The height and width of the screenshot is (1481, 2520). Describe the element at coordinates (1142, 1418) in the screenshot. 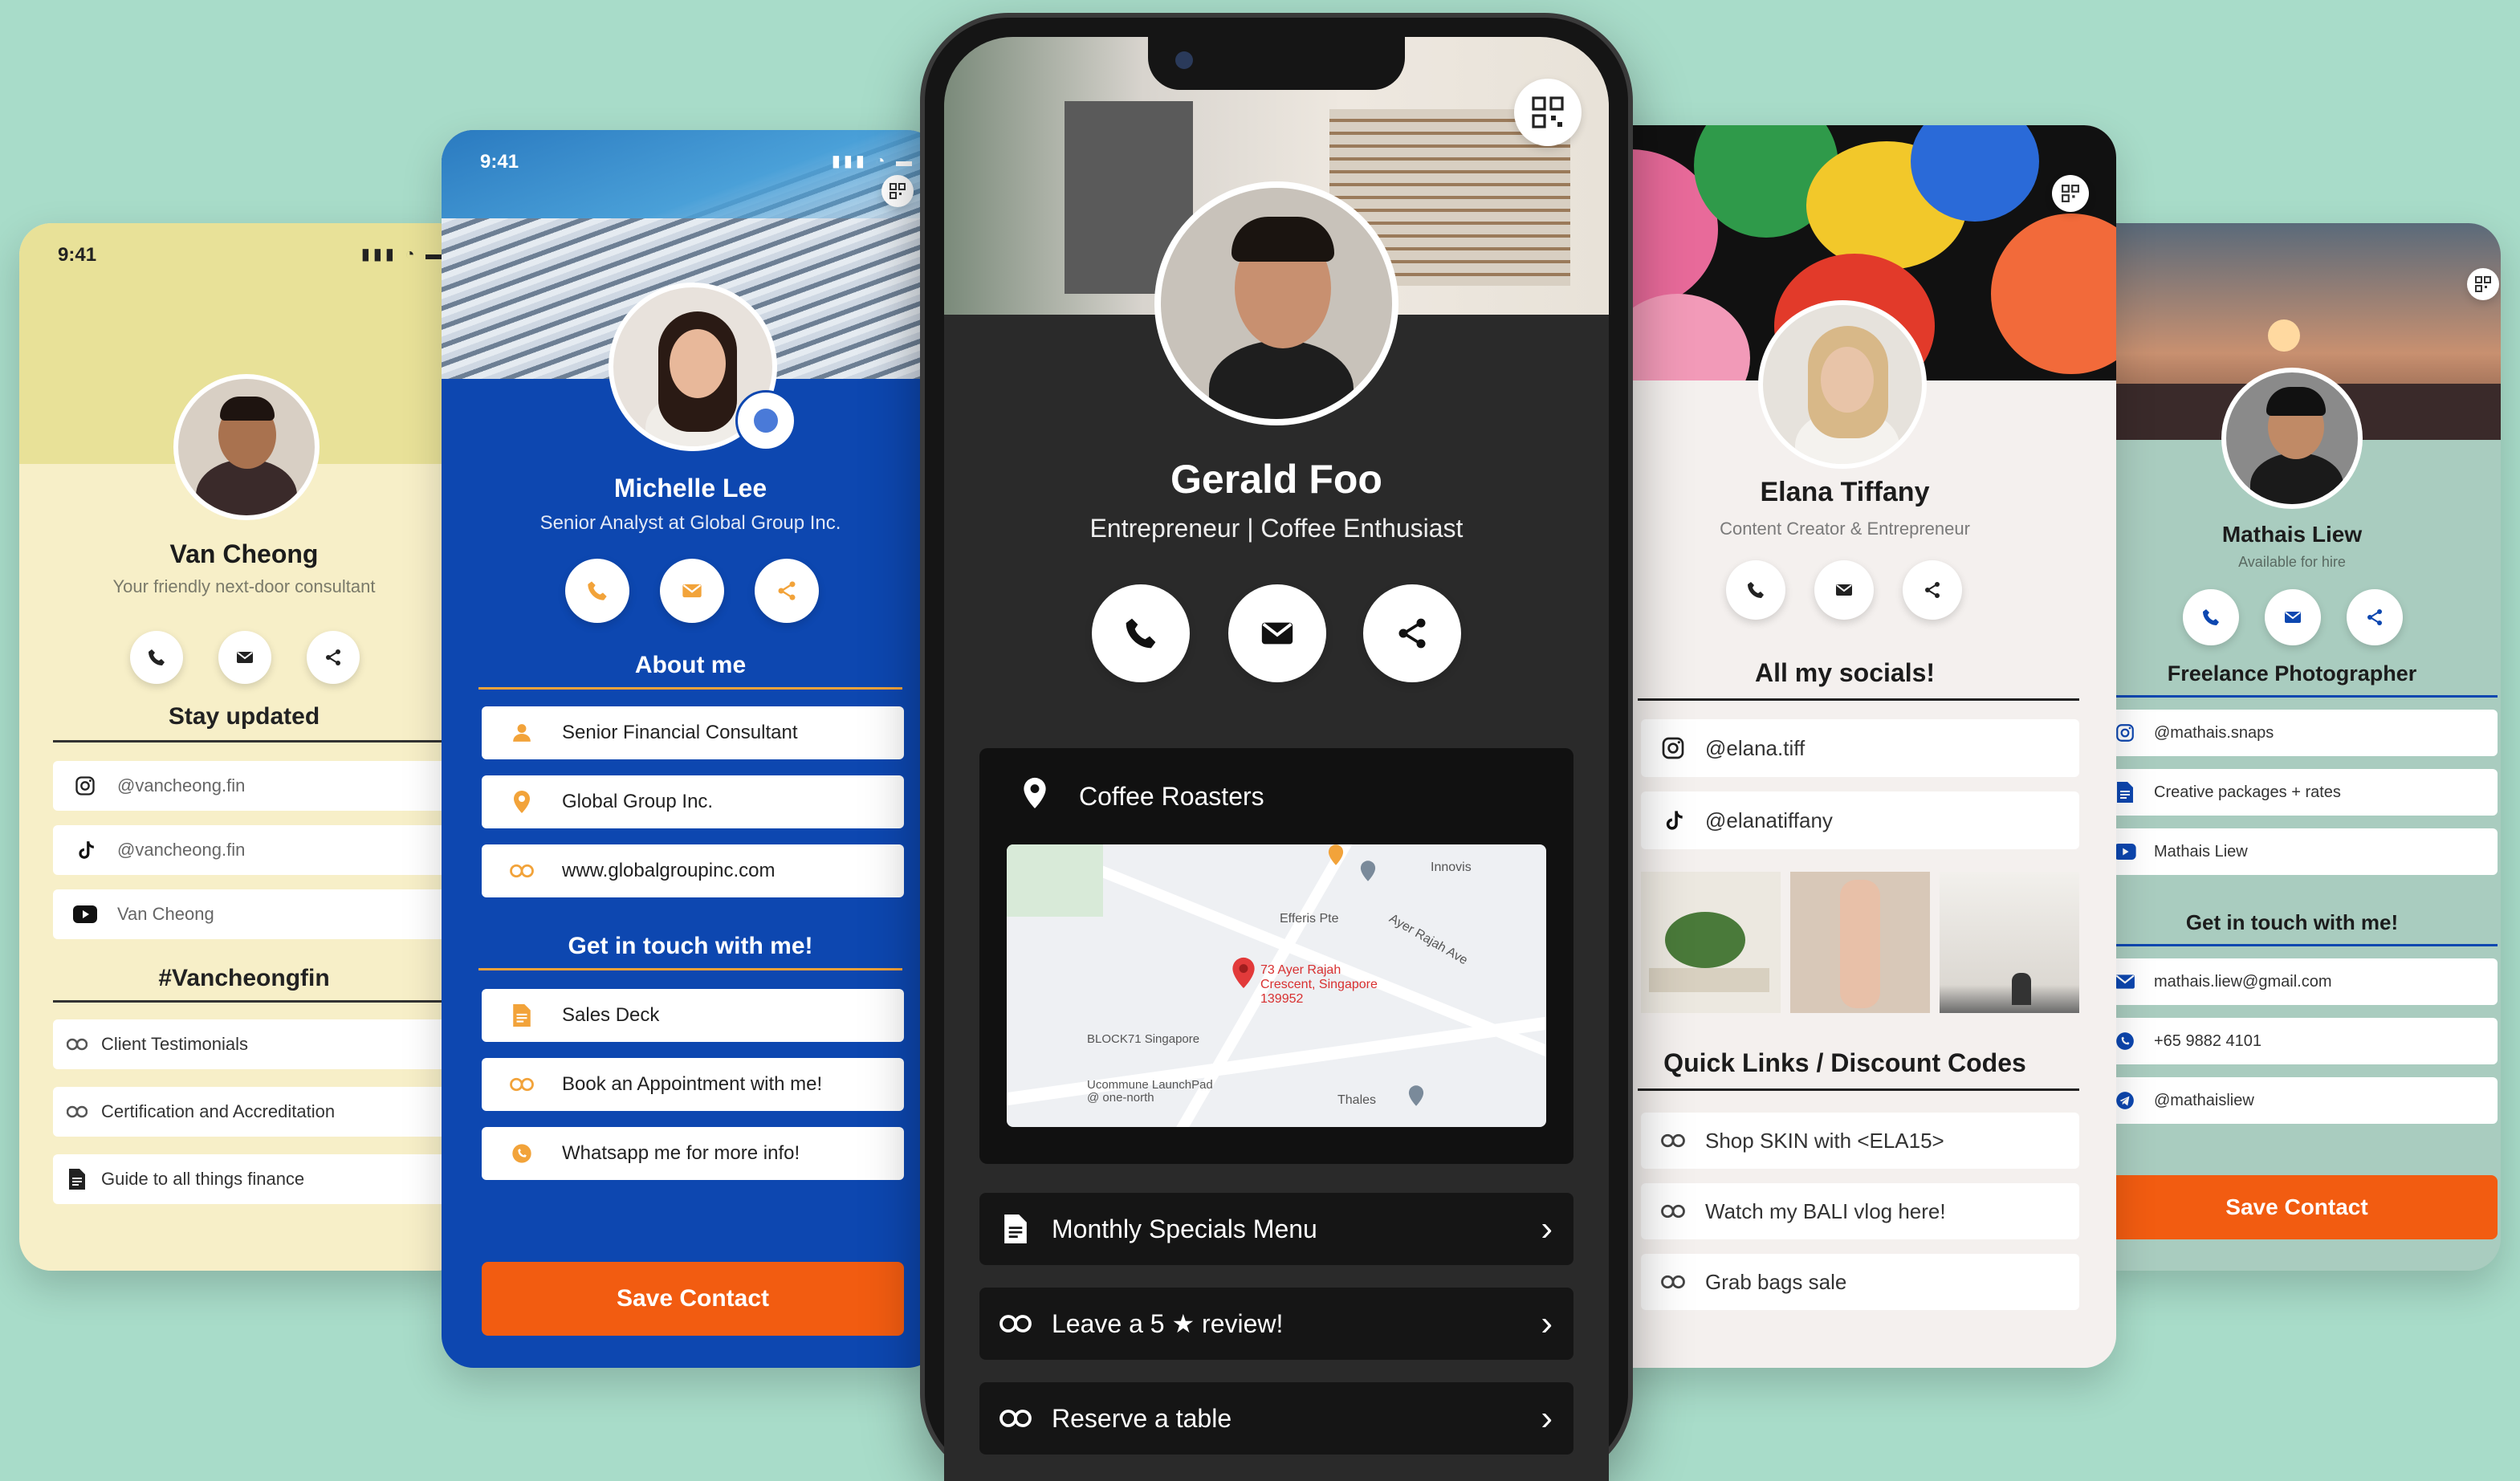

I see `gerald-link-label: Reserve a table` at that location.